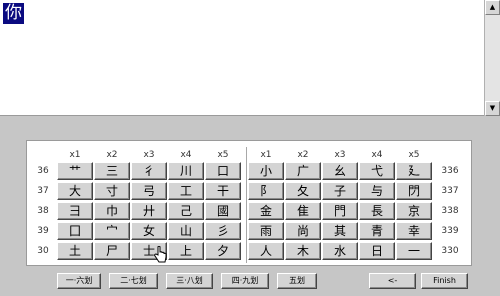  What do you see at coordinates (186, 251) in the screenshot?
I see `radical-key: 上` at bounding box center [186, 251].